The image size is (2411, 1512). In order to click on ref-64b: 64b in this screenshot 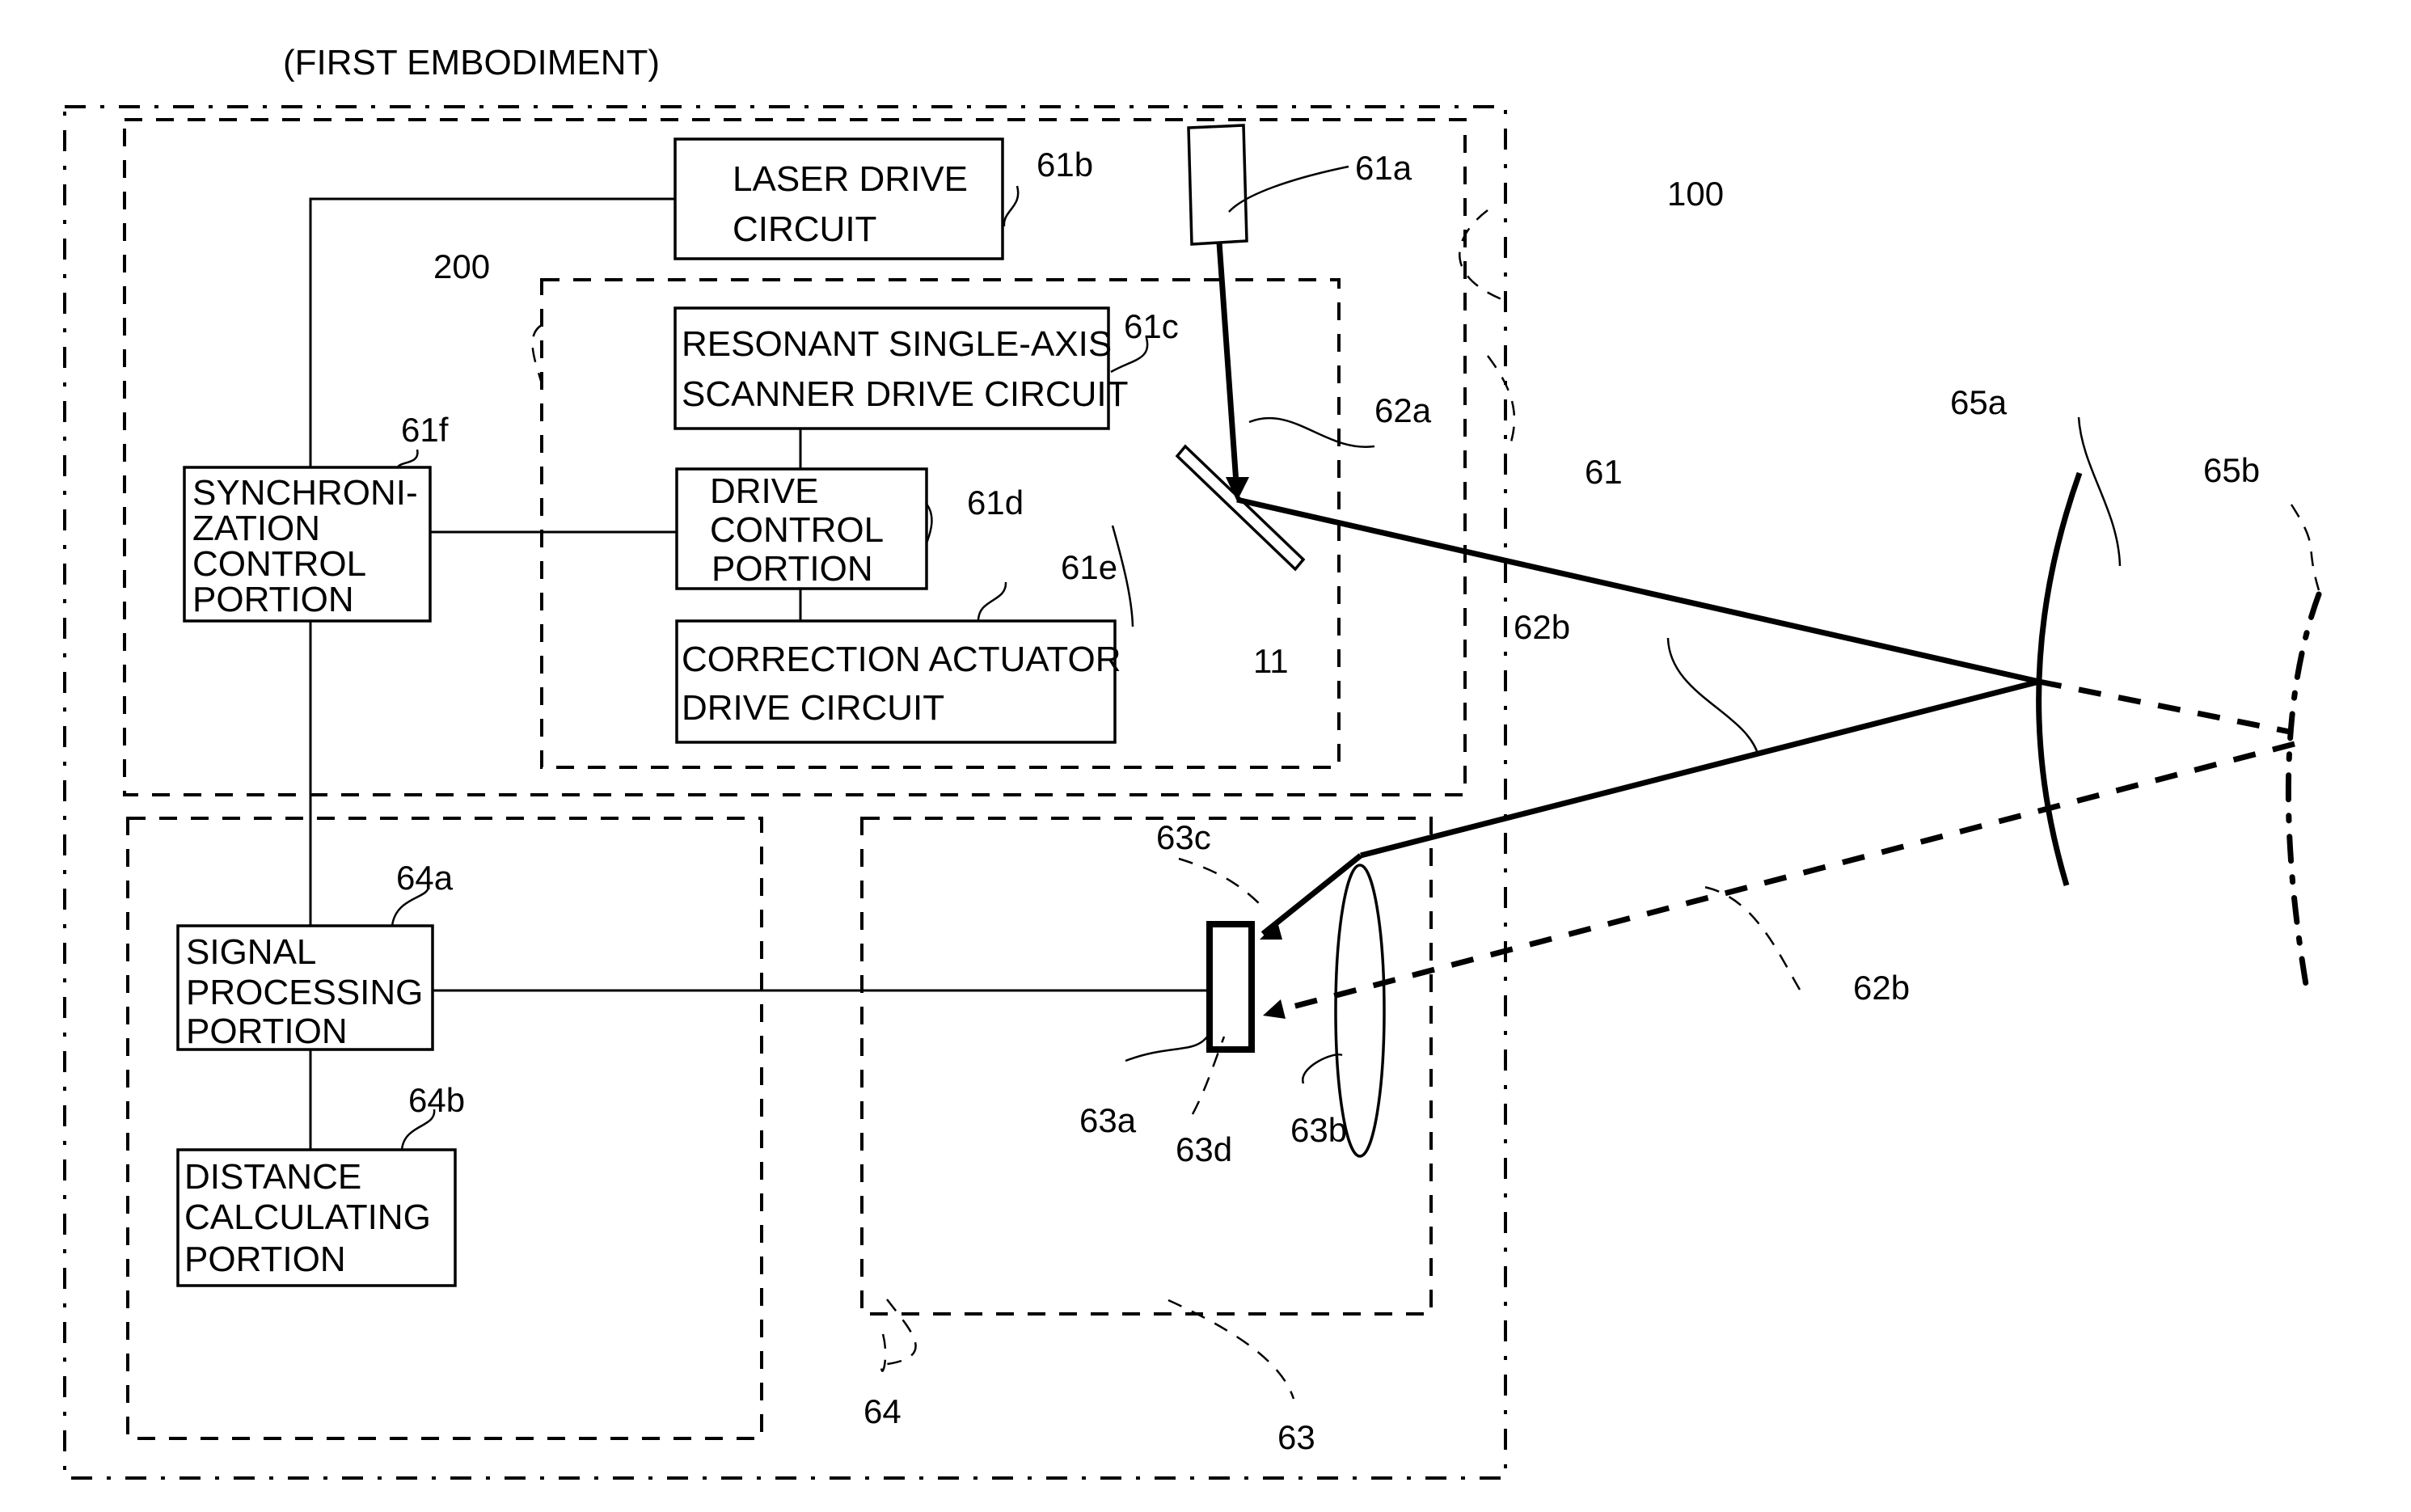, I will do `click(436, 1100)`.